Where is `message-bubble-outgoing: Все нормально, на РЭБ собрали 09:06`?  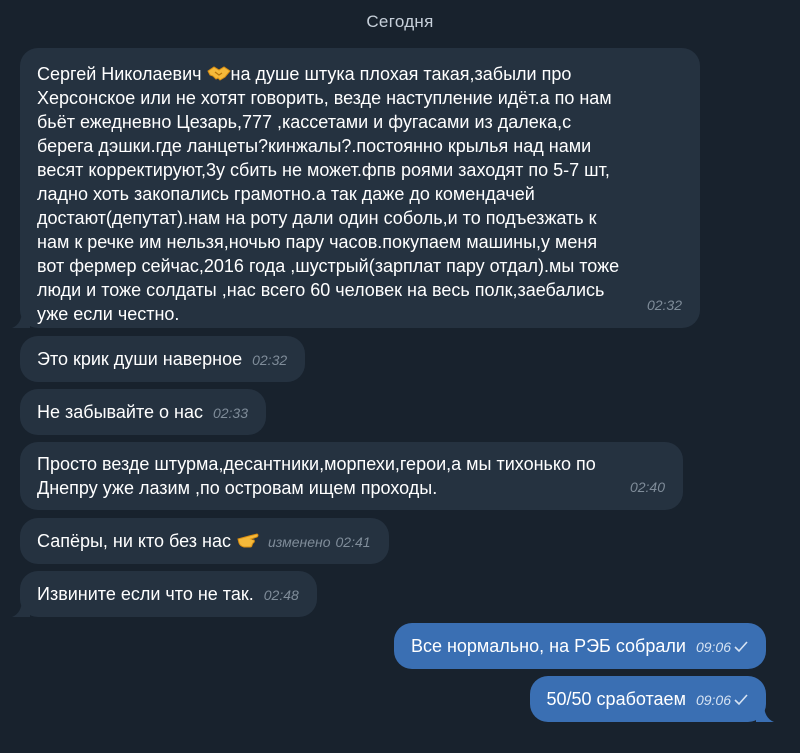
message-bubble-outgoing: Все нормально, на РЭБ собрали 09:06 is located at coordinates (579, 646).